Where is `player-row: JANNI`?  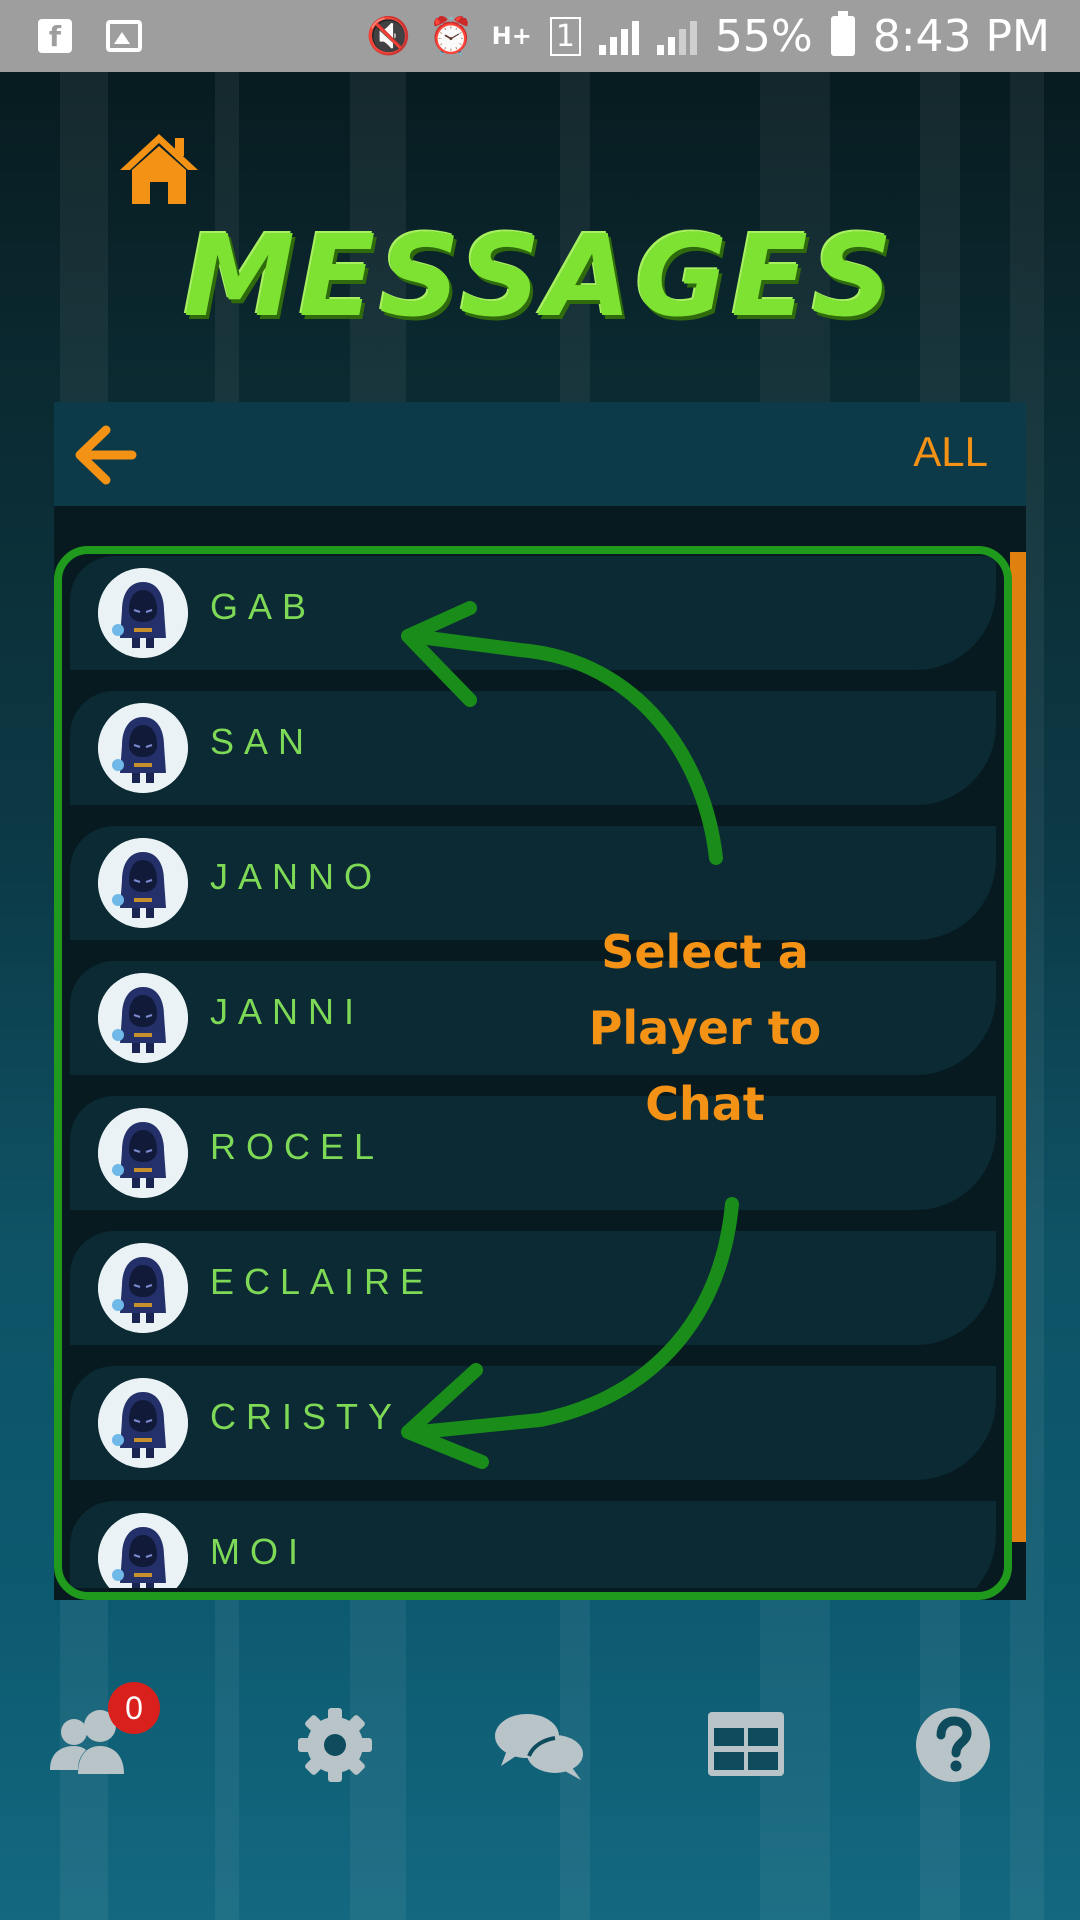
player-row: JANNI is located at coordinates (533, 1018).